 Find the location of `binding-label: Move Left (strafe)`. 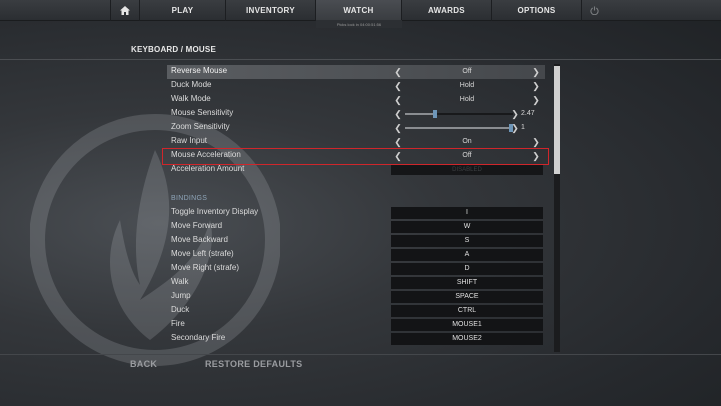

binding-label: Move Left (strafe) is located at coordinates (202, 253).